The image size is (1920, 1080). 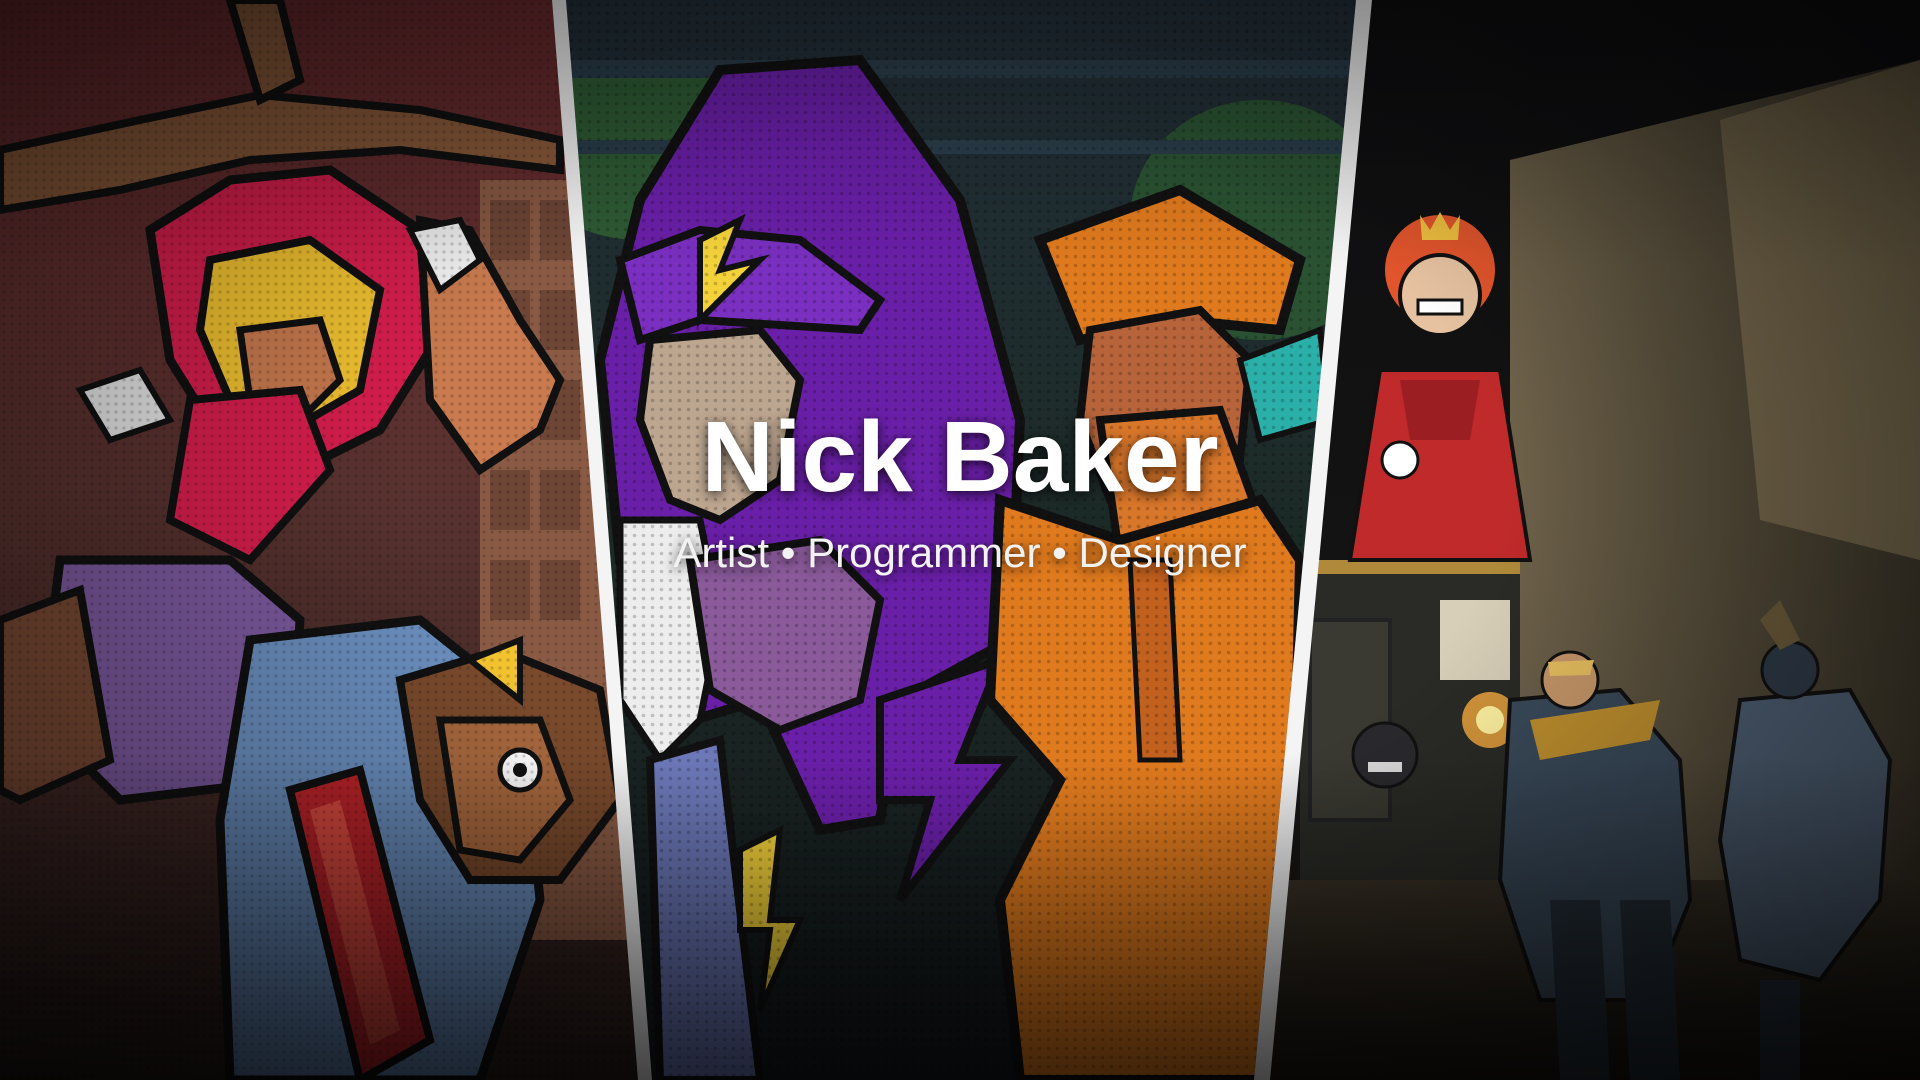 What do you see at coordinates (960, 457) in the screenshot?
I see `page-title: Nick Baker` at bounding box center [960, 457].